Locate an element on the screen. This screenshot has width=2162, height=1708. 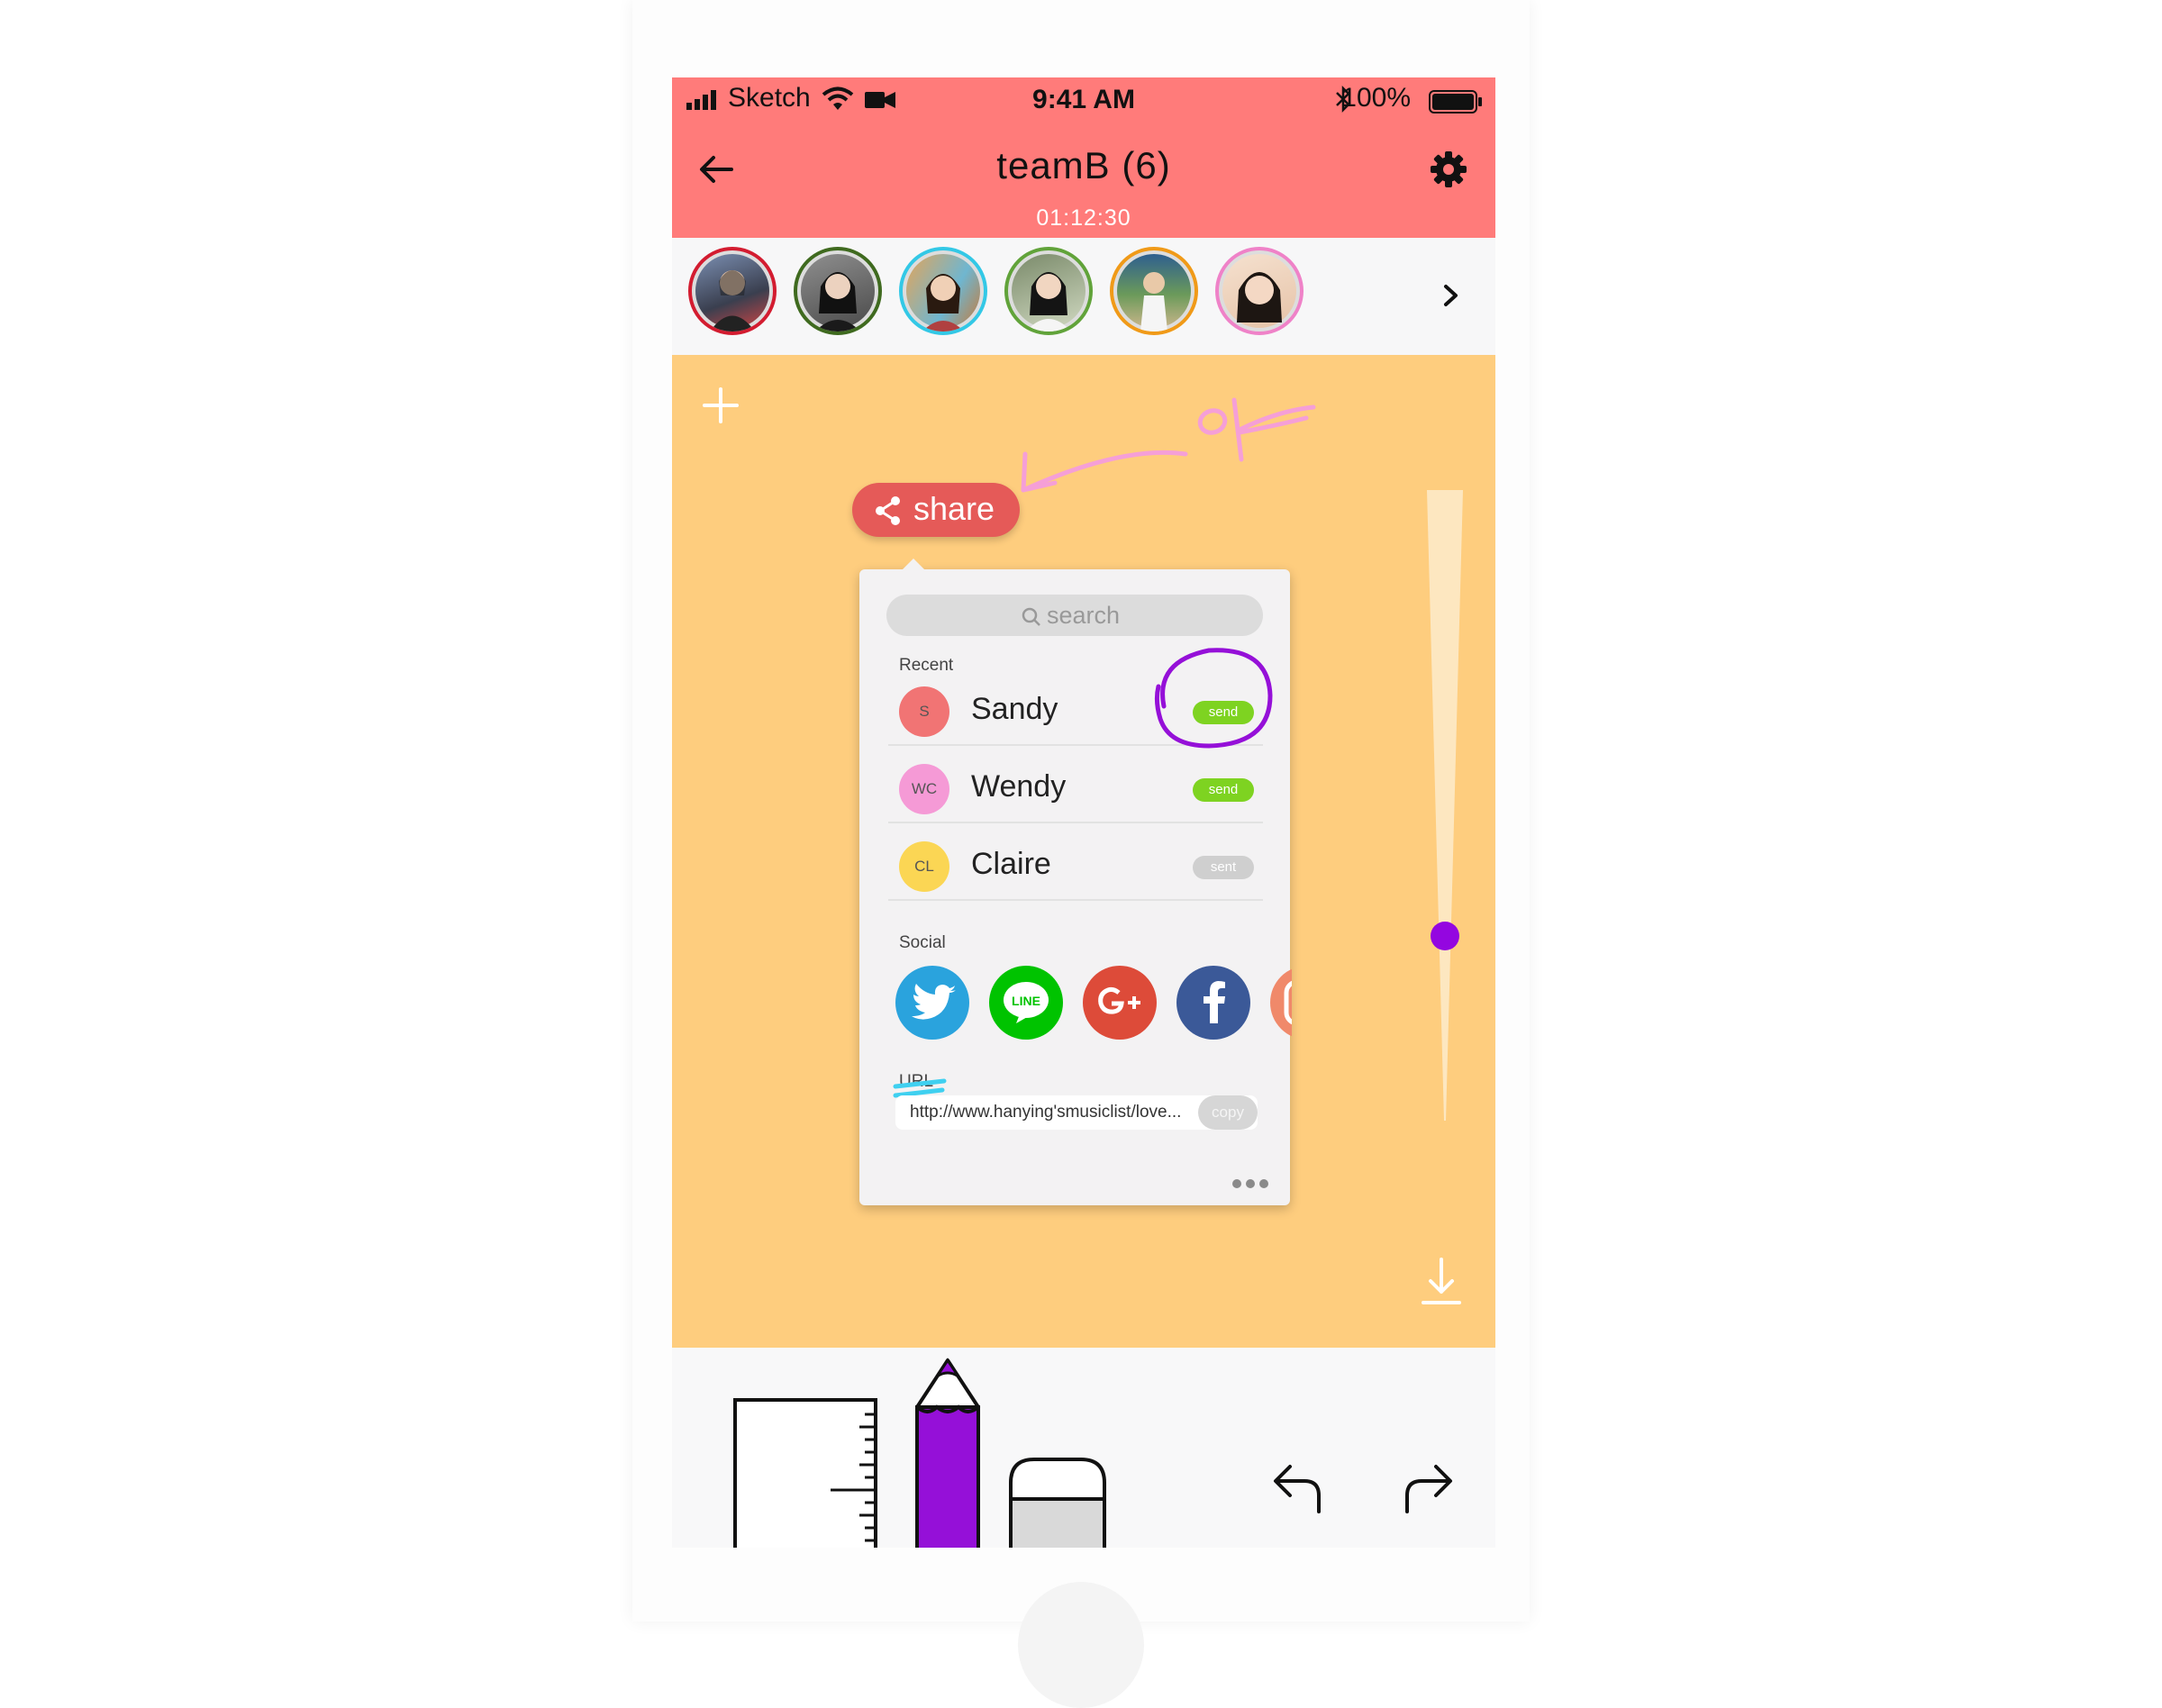
share-button: share is located at coordinates (936, 510).